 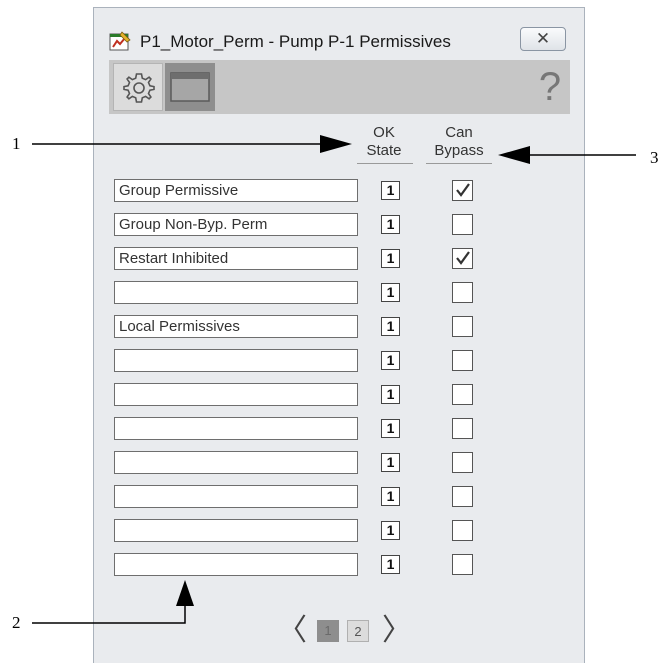 I want to click on callout-1-arrow, so click(x=192, y=144).